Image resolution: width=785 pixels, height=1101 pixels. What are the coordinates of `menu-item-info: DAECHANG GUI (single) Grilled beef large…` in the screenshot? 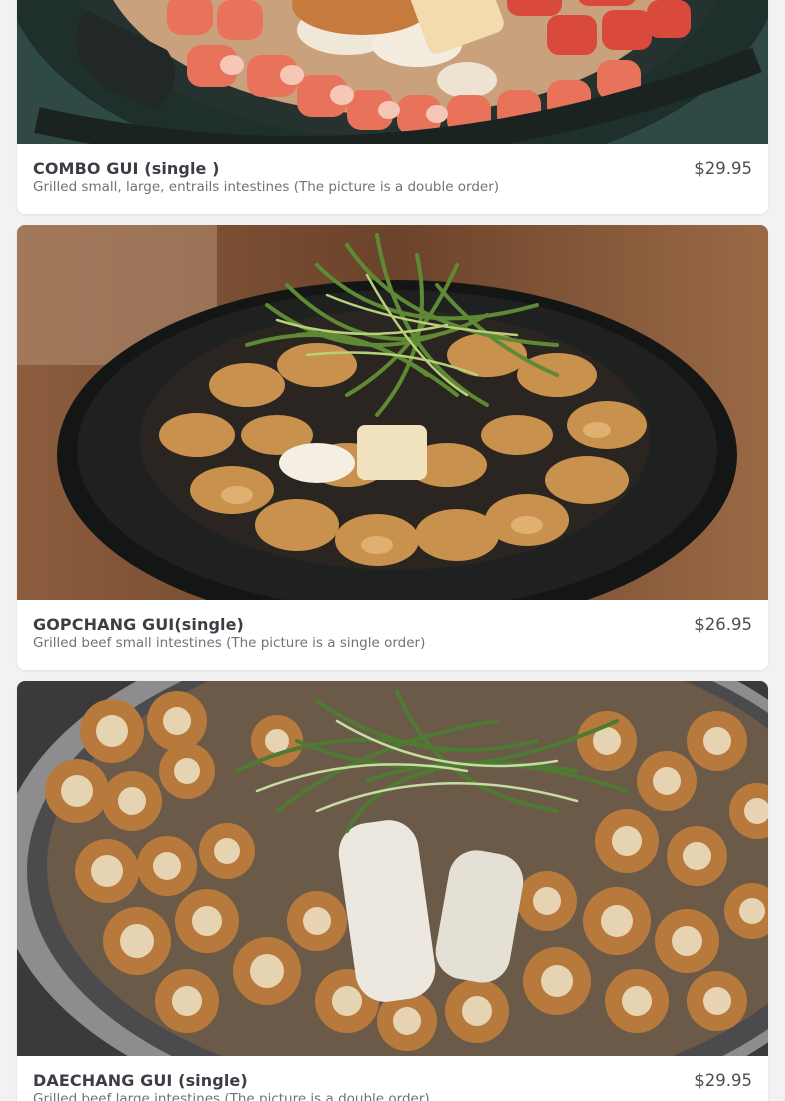 It's located at (392, 1078).